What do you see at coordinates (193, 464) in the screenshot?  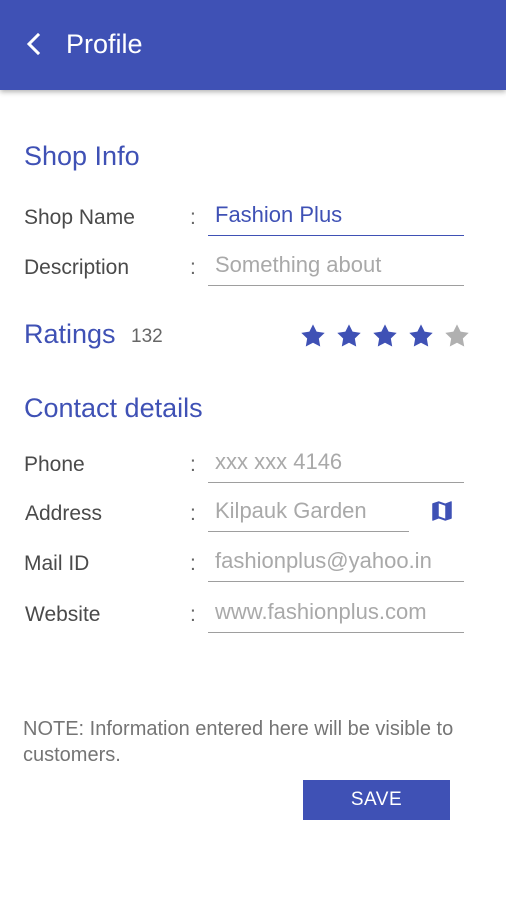 I see `phone-colon: :` at bounding box center [193, 464].